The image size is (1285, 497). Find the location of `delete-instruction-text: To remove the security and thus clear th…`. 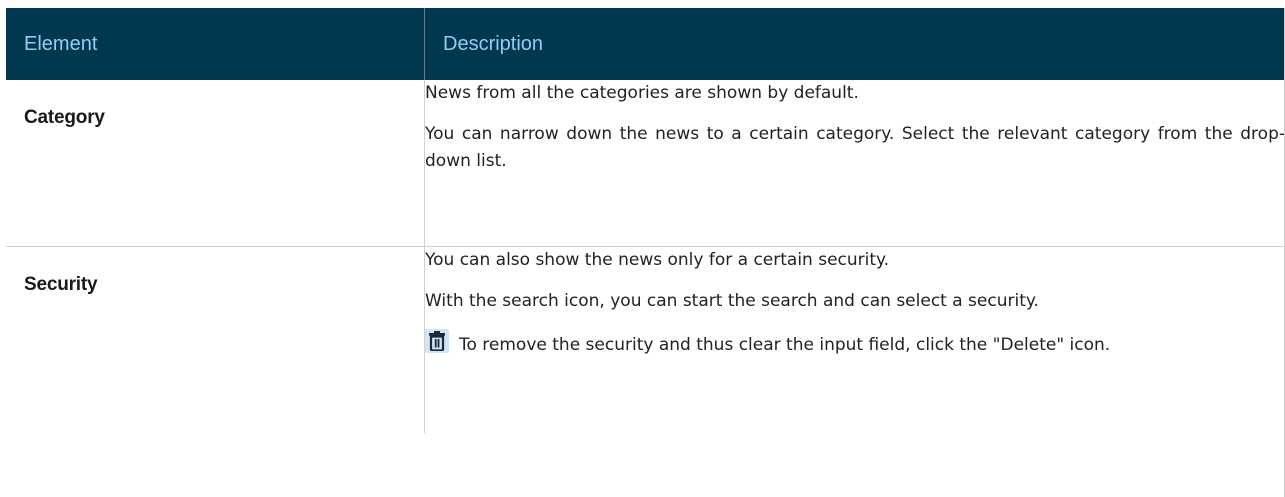

delete-instruction-text: To remove the security and thus clear th… is located at coordinates (785, 344).